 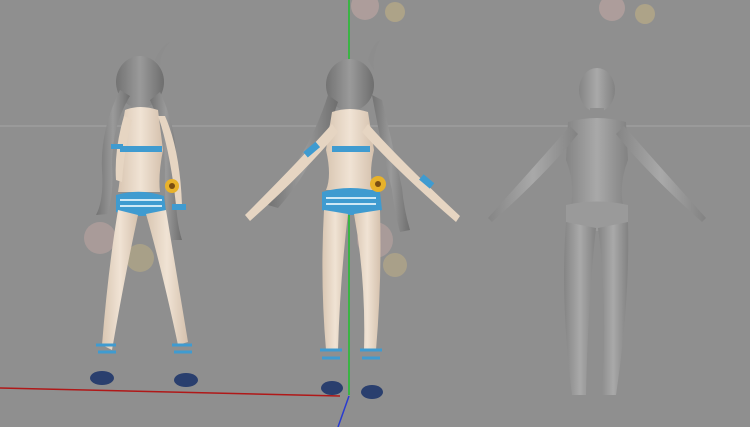 I want to click on x-axis-line, so click(x=170, y=392).